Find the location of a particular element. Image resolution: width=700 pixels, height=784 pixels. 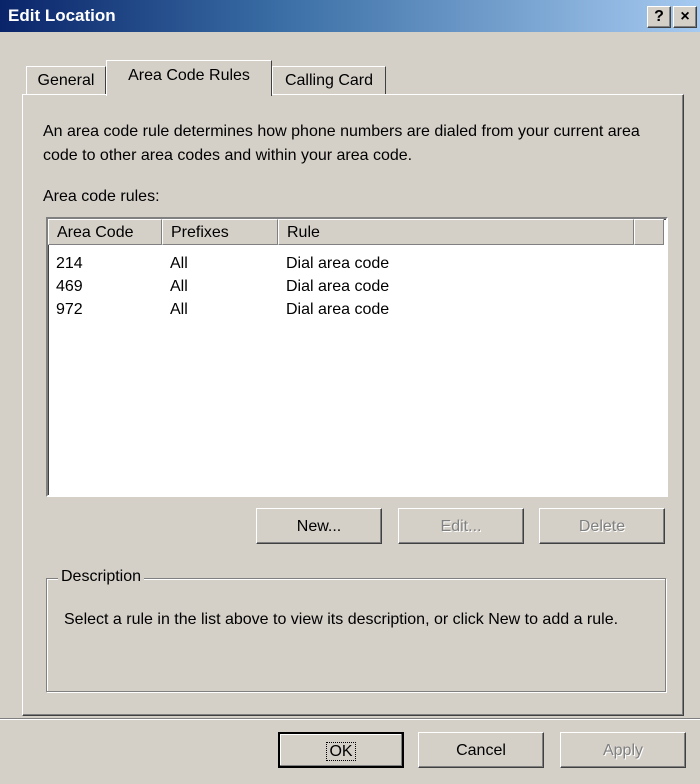

description-group is located at coordinates (356, 635).